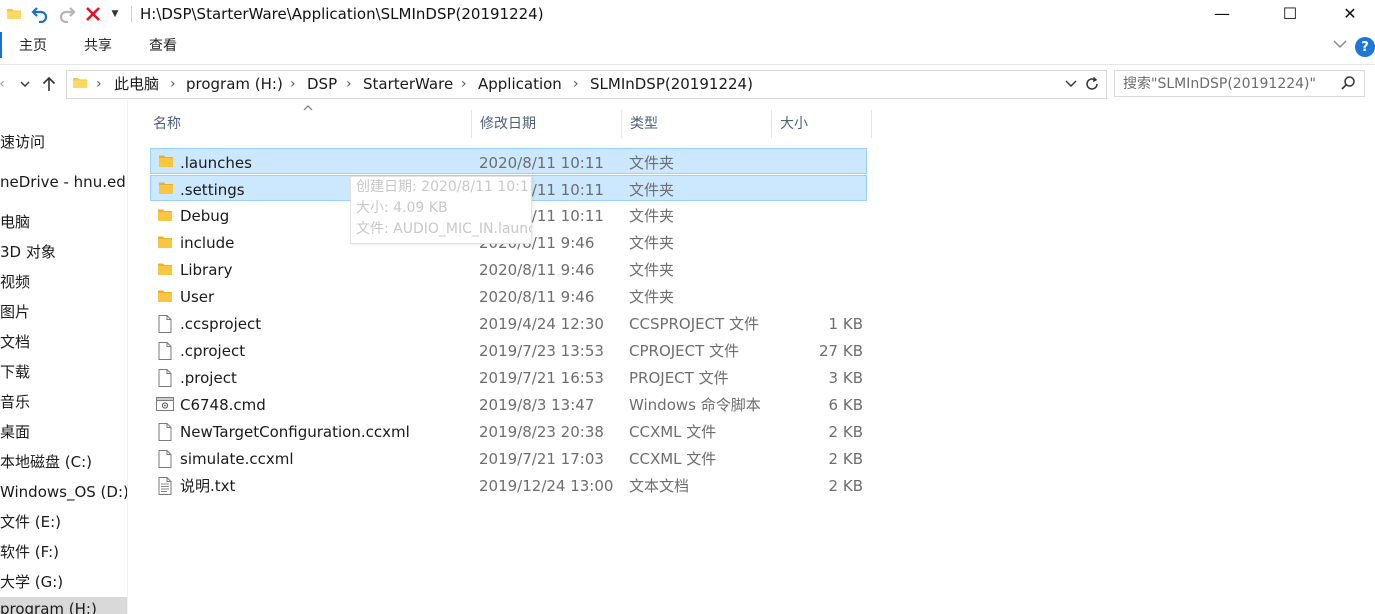  What do you see at coordinates (93, 14) in the screenshot?
I see `delete-icon` at bounding box center [93, 14].